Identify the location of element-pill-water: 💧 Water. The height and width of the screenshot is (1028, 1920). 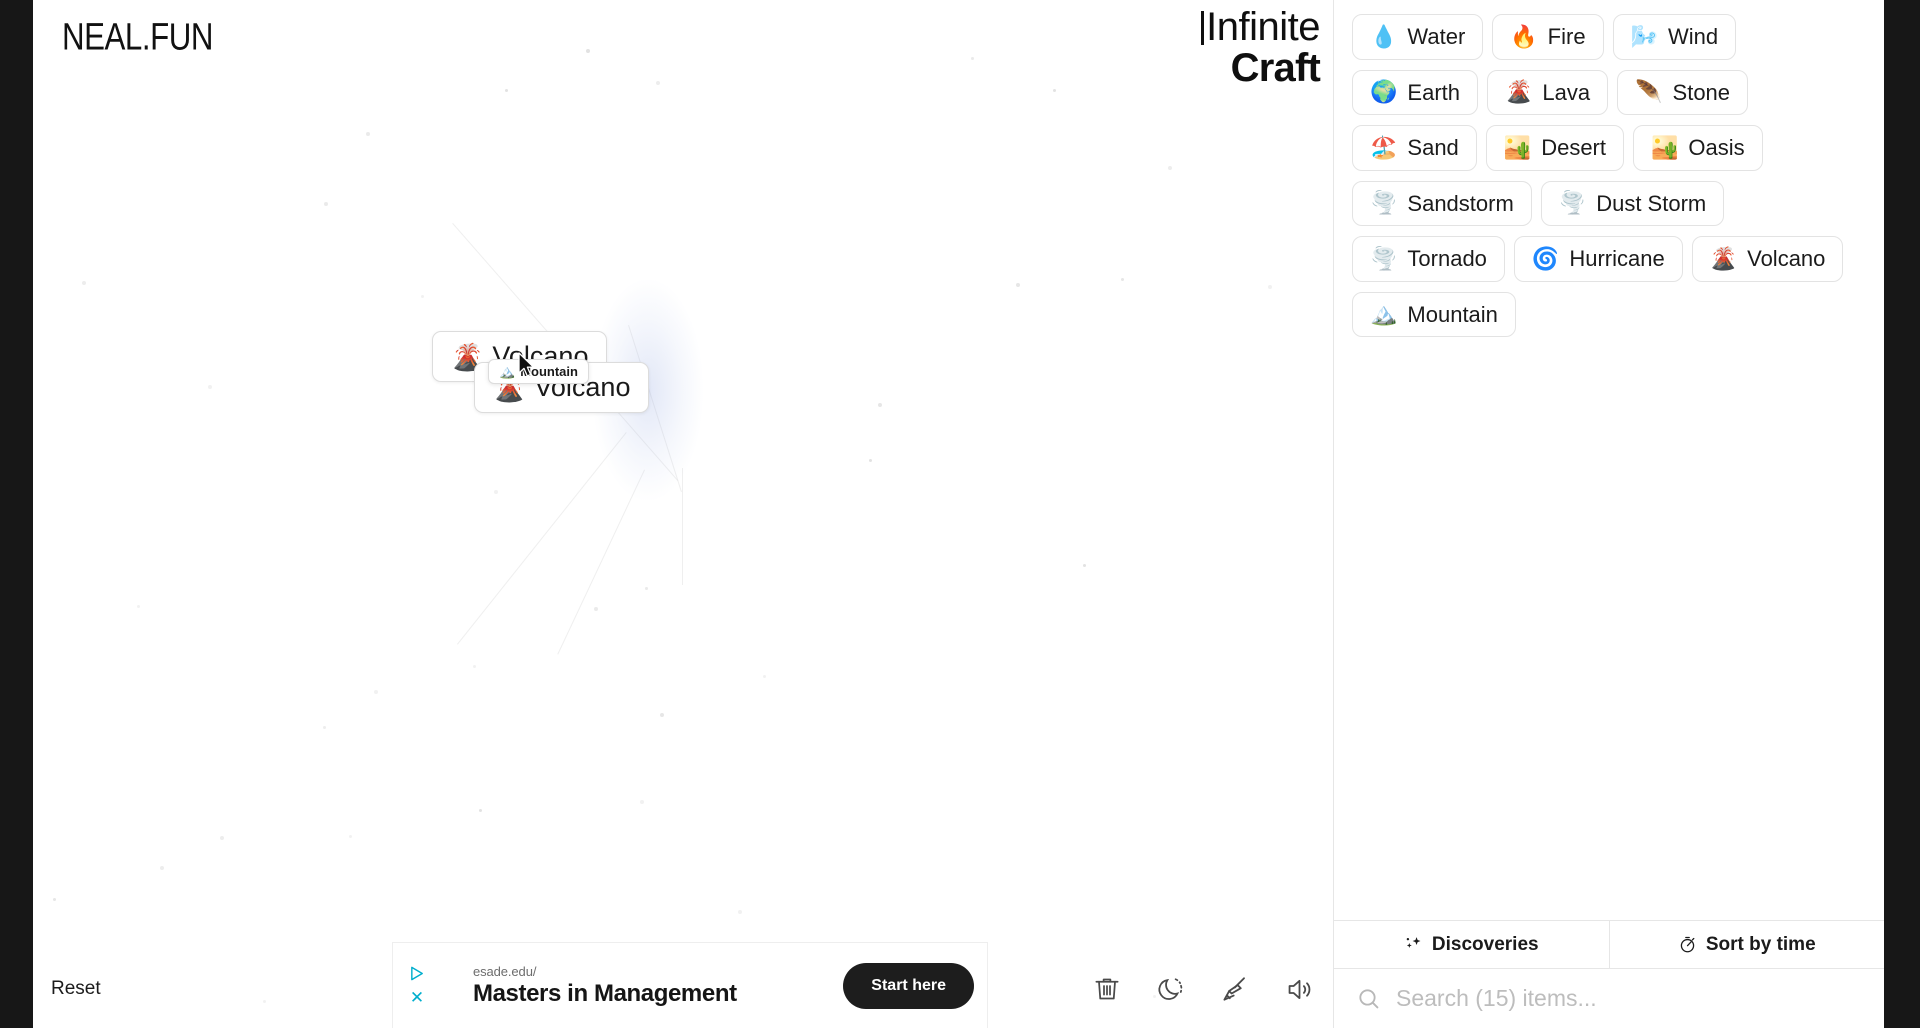
(1418, 37).